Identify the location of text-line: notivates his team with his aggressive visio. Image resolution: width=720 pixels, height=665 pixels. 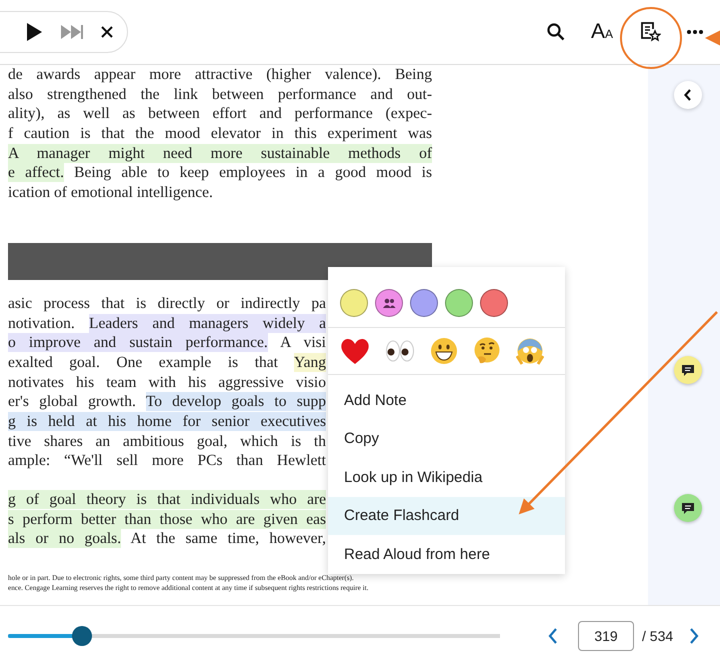
(167, 382).